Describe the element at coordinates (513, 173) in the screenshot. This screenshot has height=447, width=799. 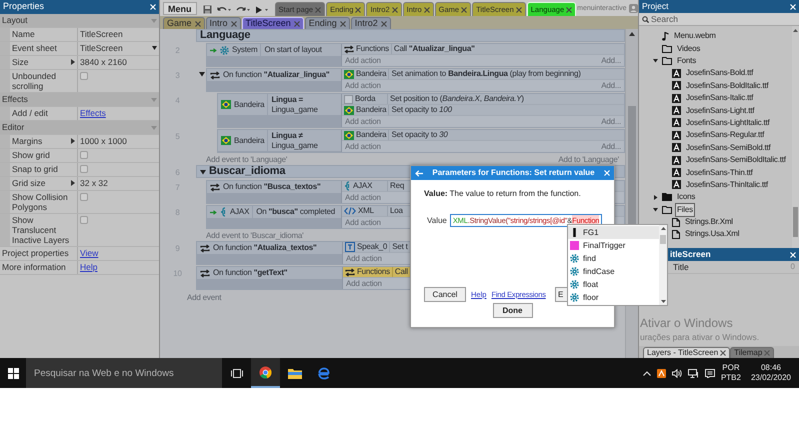
I see `dialog-title: Parameters for Functions: Set return value` at that location.